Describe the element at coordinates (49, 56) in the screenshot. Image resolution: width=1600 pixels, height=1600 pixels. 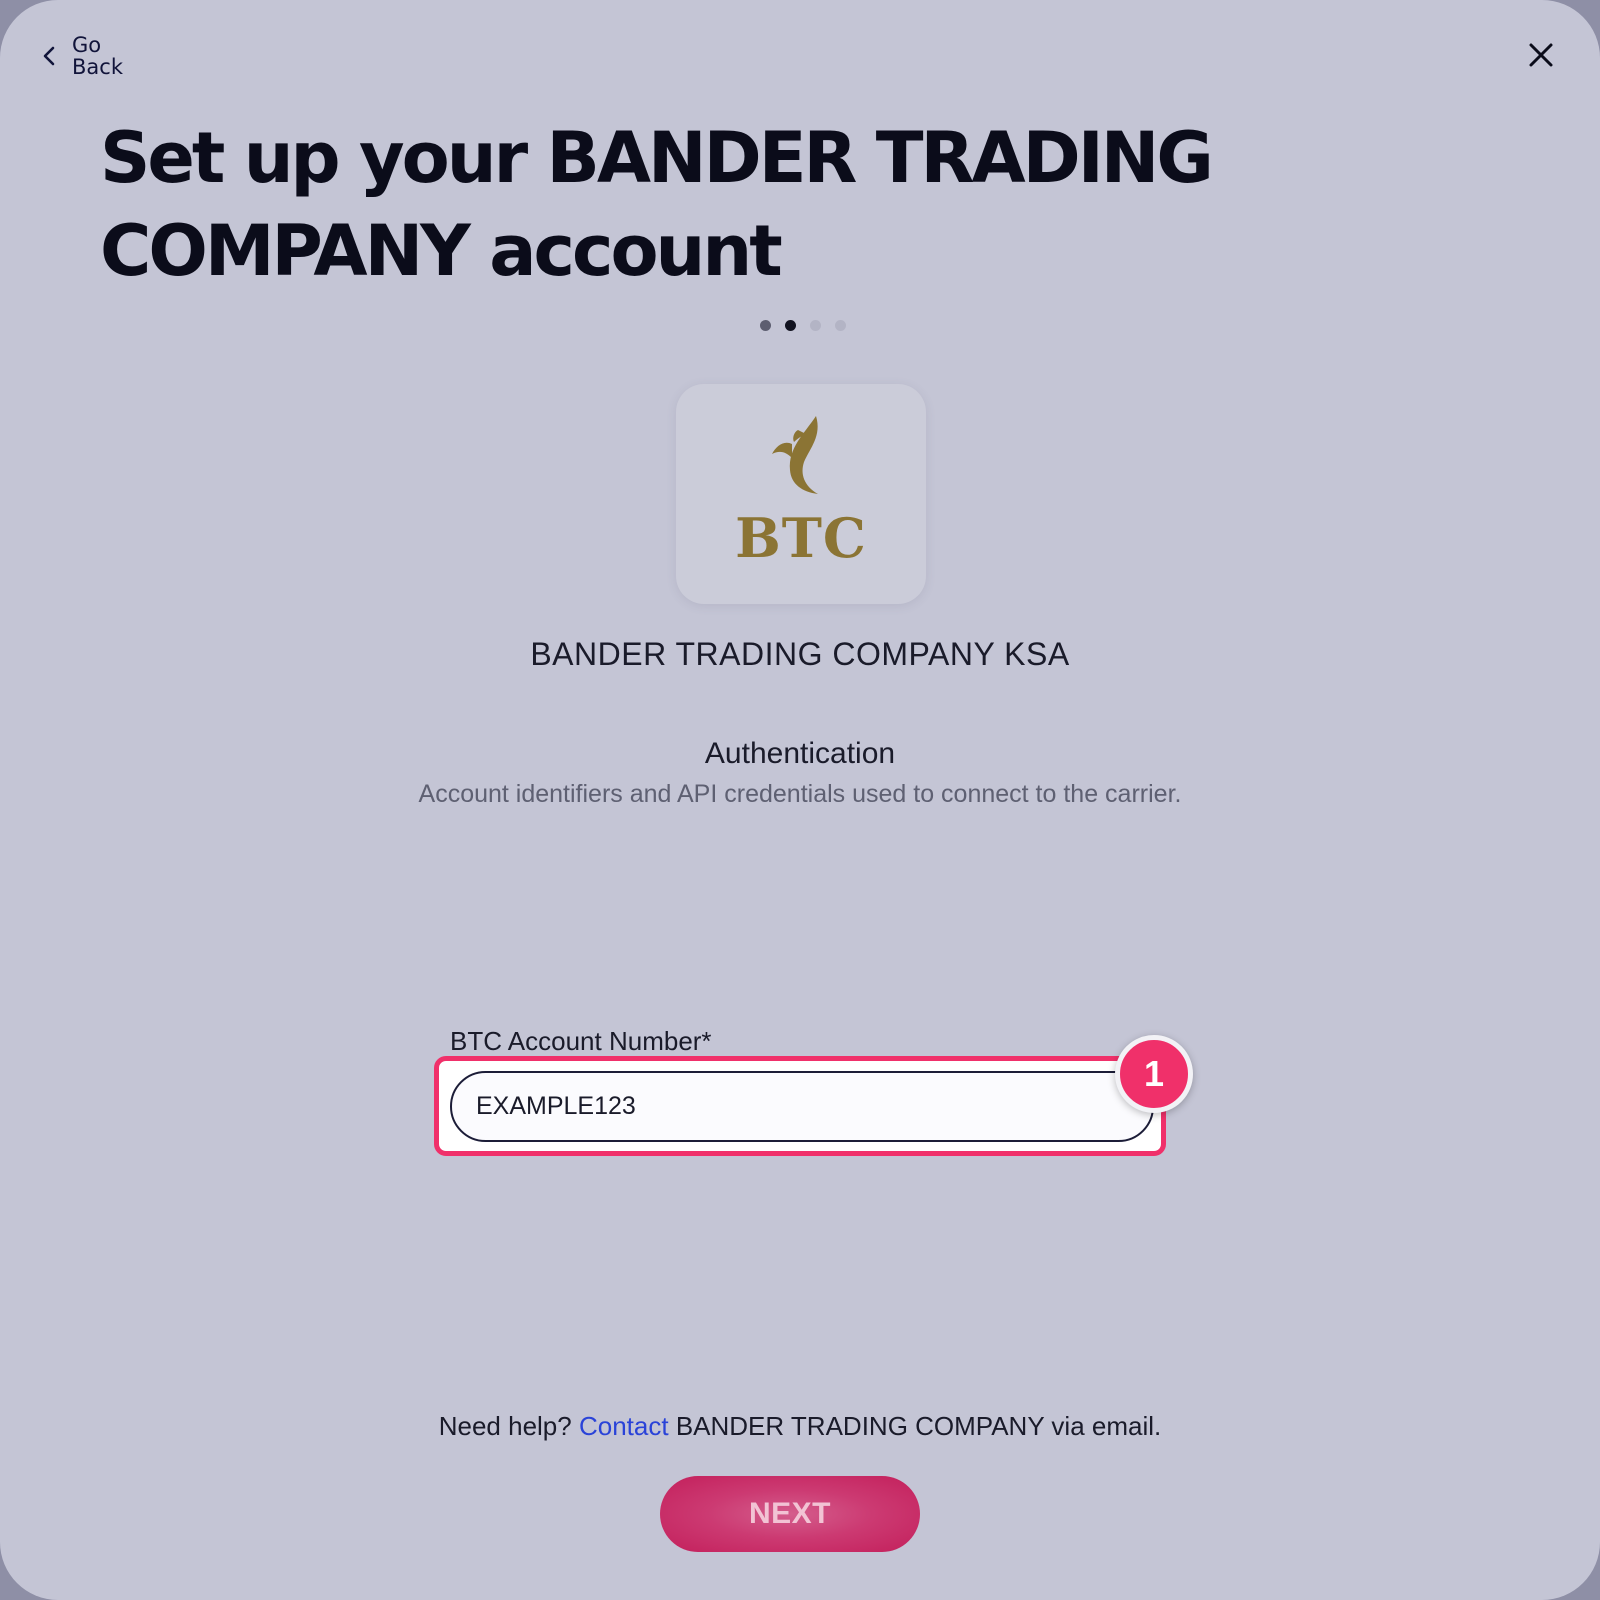
I see `chevron-left-icon` at that location.